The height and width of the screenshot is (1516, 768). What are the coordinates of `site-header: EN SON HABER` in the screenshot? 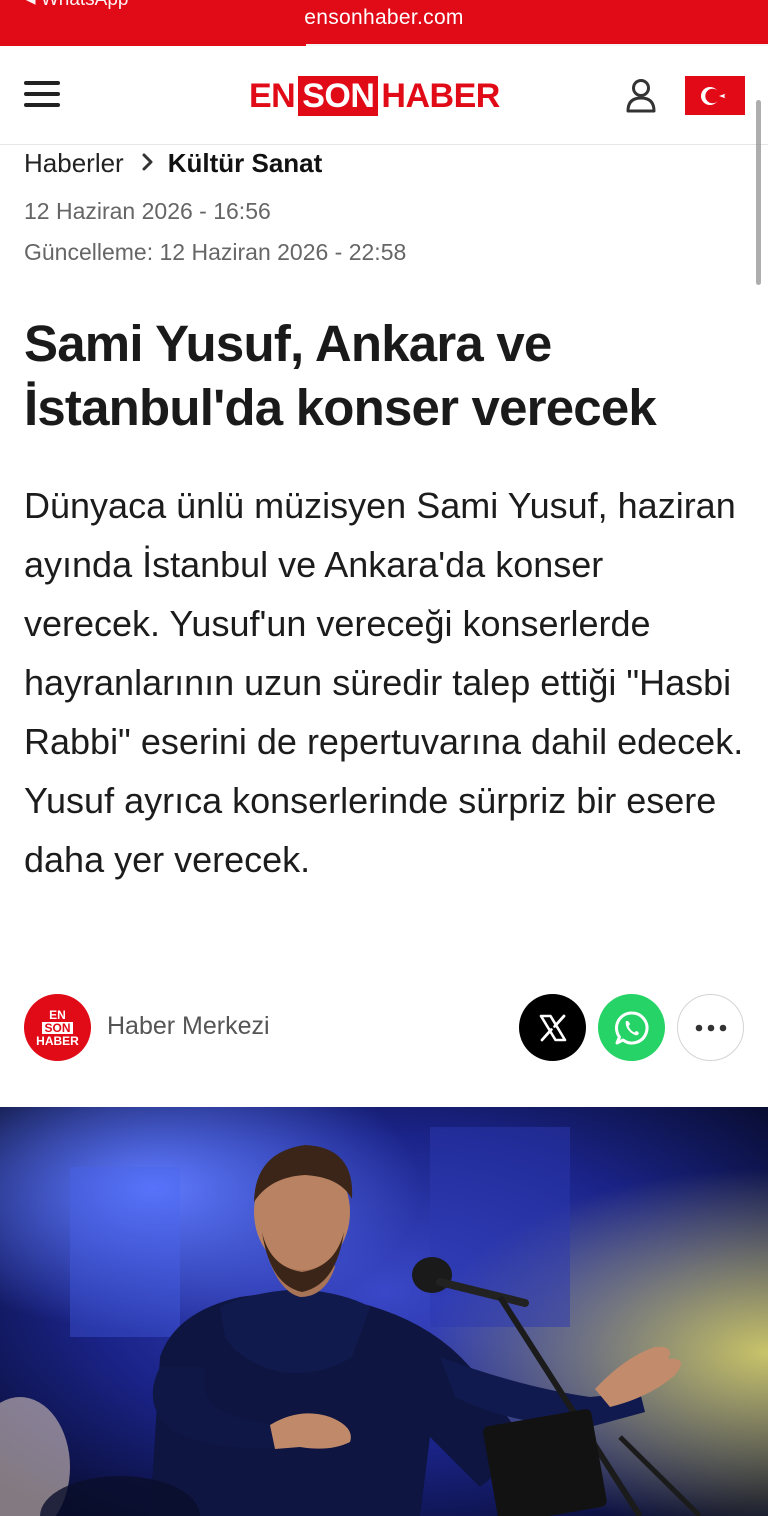 It's located at (384, 95).